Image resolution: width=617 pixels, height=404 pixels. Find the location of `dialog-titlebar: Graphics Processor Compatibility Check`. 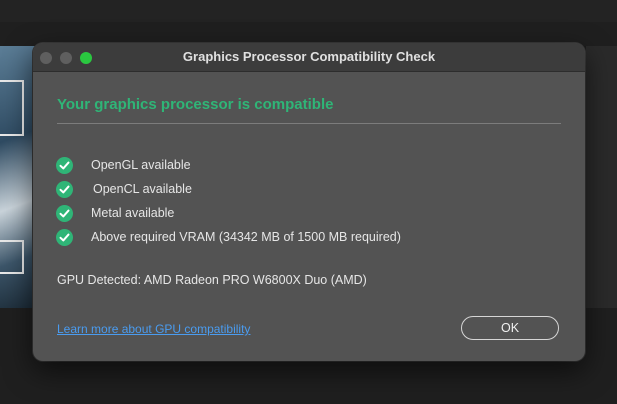

dialog-titlebar: Graphics Processor Compatibility Check is located at coordinates (309, 57).